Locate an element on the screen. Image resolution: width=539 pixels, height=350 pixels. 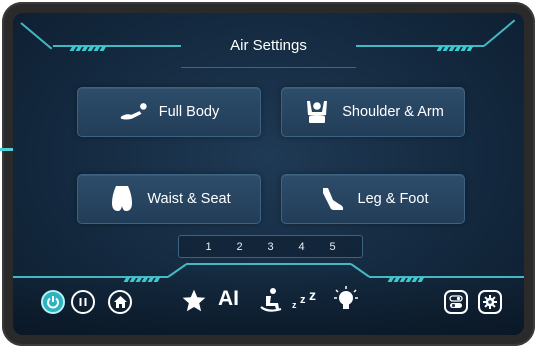
recline-icon is located at coordinates (271, 300).